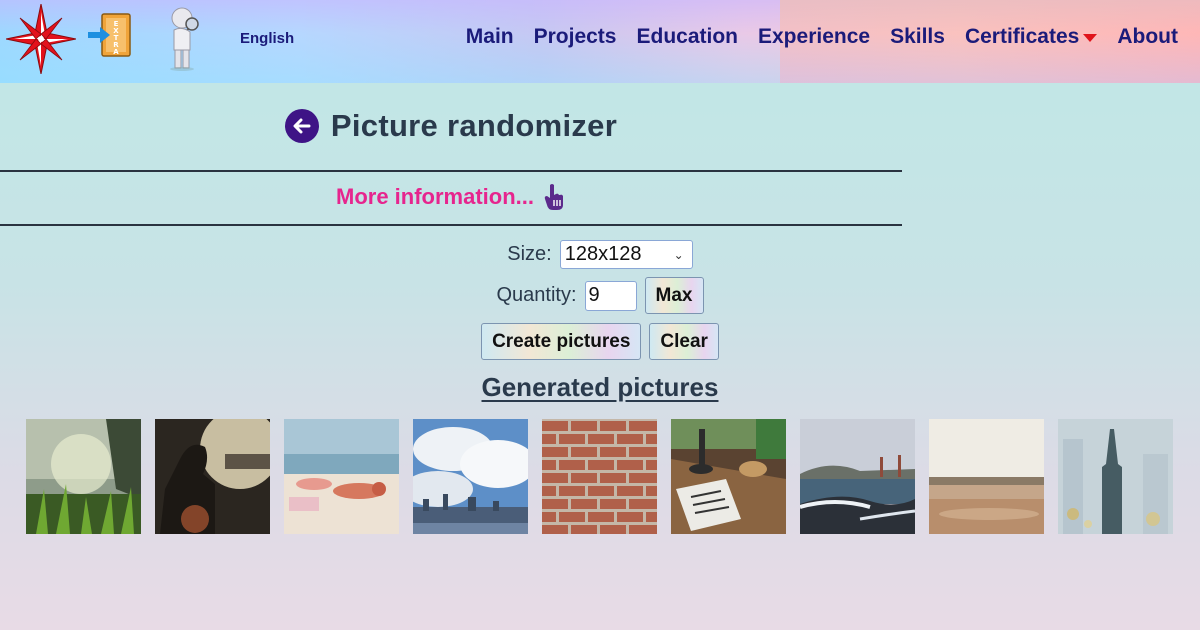 This screenshot has width=1200, height=630. What do you see at coordinates (1022, 36) in the screenshot?
I see `nav-certificates-label: Certificates` at bounding box center [1022, 36].